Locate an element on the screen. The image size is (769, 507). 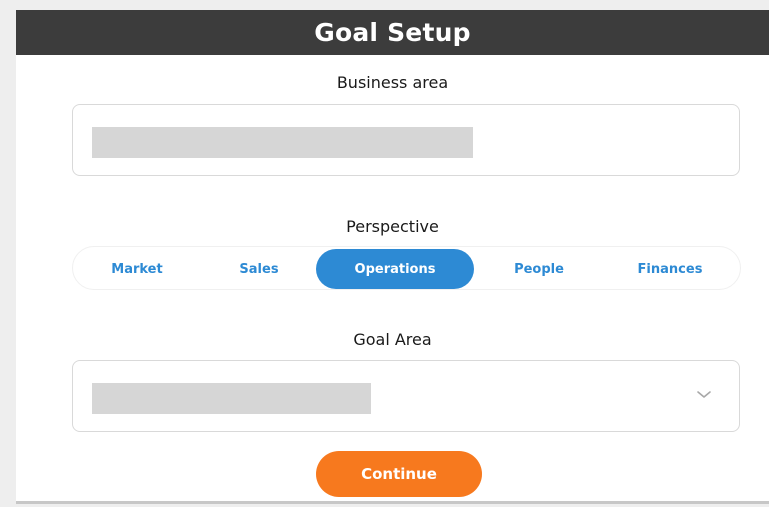
continue-button: Continue is located at coordinates (399, 474).